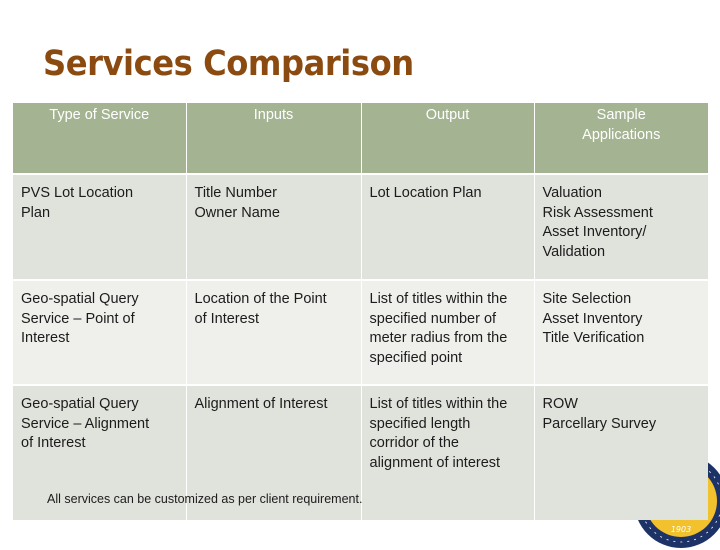  What do you see at coordinates (620, 139) in the screenshot?
I see `header-sample-applications: Sample Applications` at bounding box center [620, 139].